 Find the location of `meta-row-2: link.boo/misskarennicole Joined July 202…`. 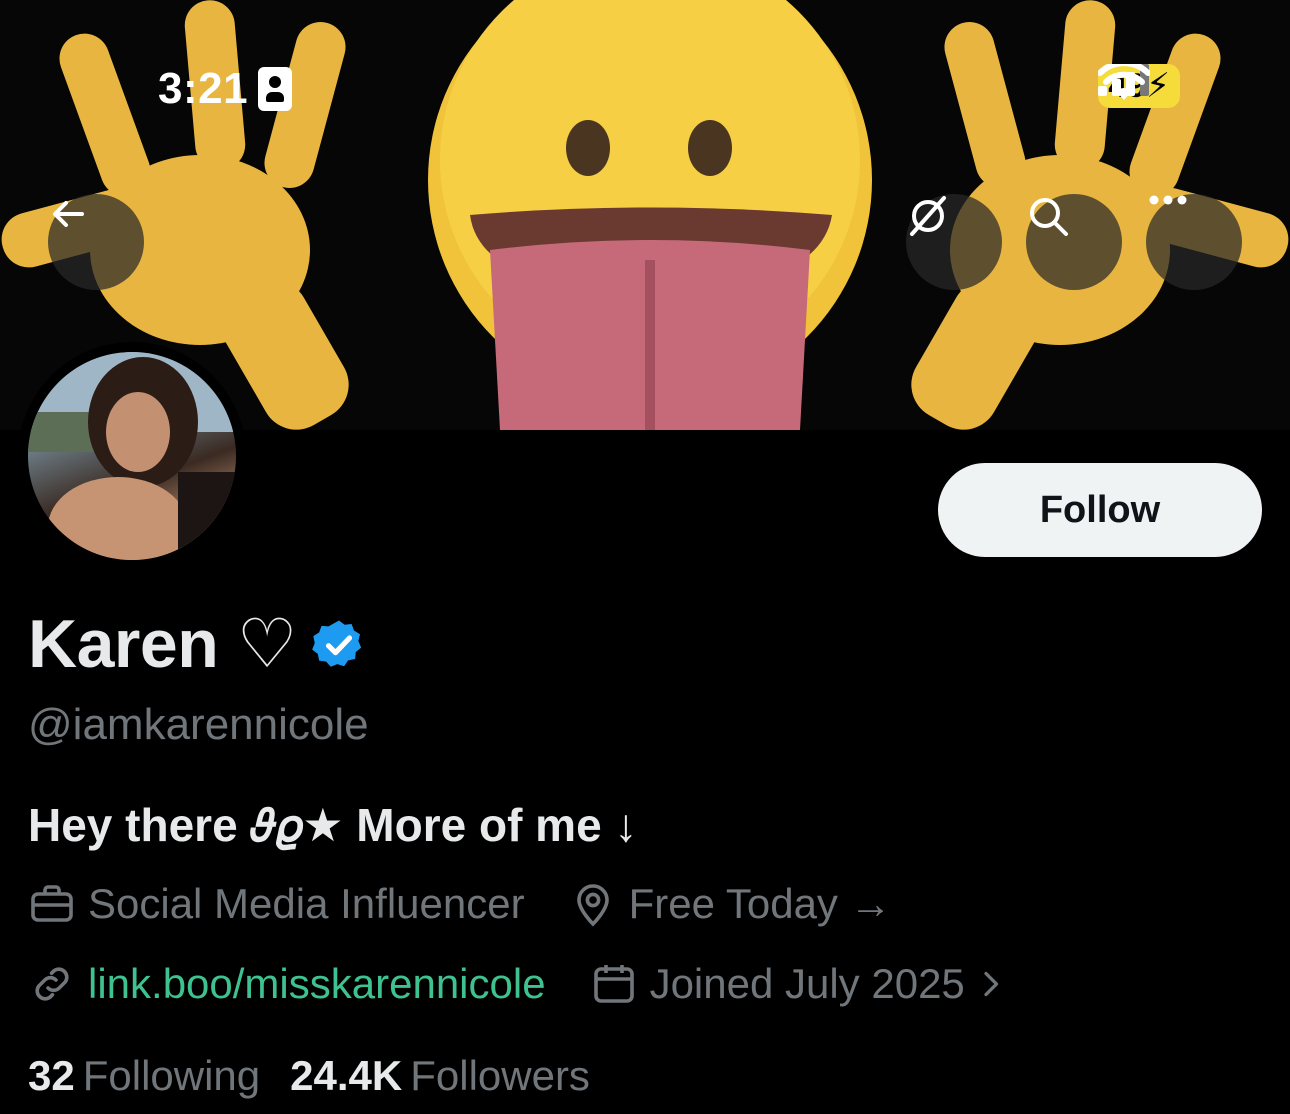

meta-row-2: link.boo/misskarennicole Joined July 202… is located at coordinates (539, 984).